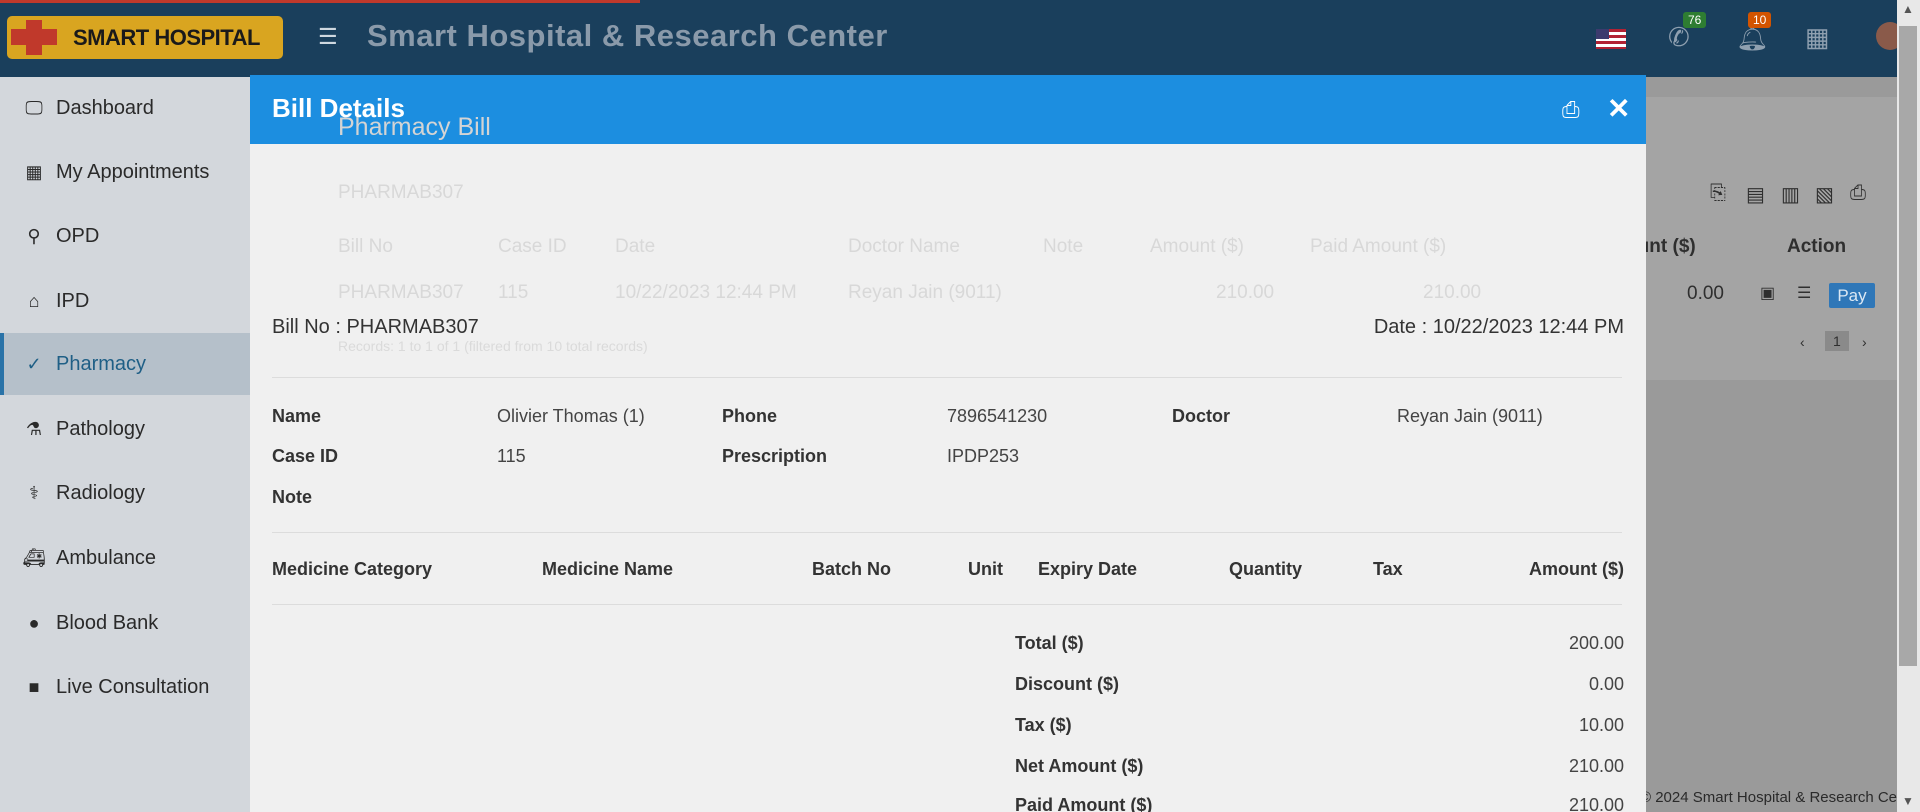 Image resolution: width=1920 pixels, height=812 pixels. I want to click on money-icon: ▣, so click(1767, 293).